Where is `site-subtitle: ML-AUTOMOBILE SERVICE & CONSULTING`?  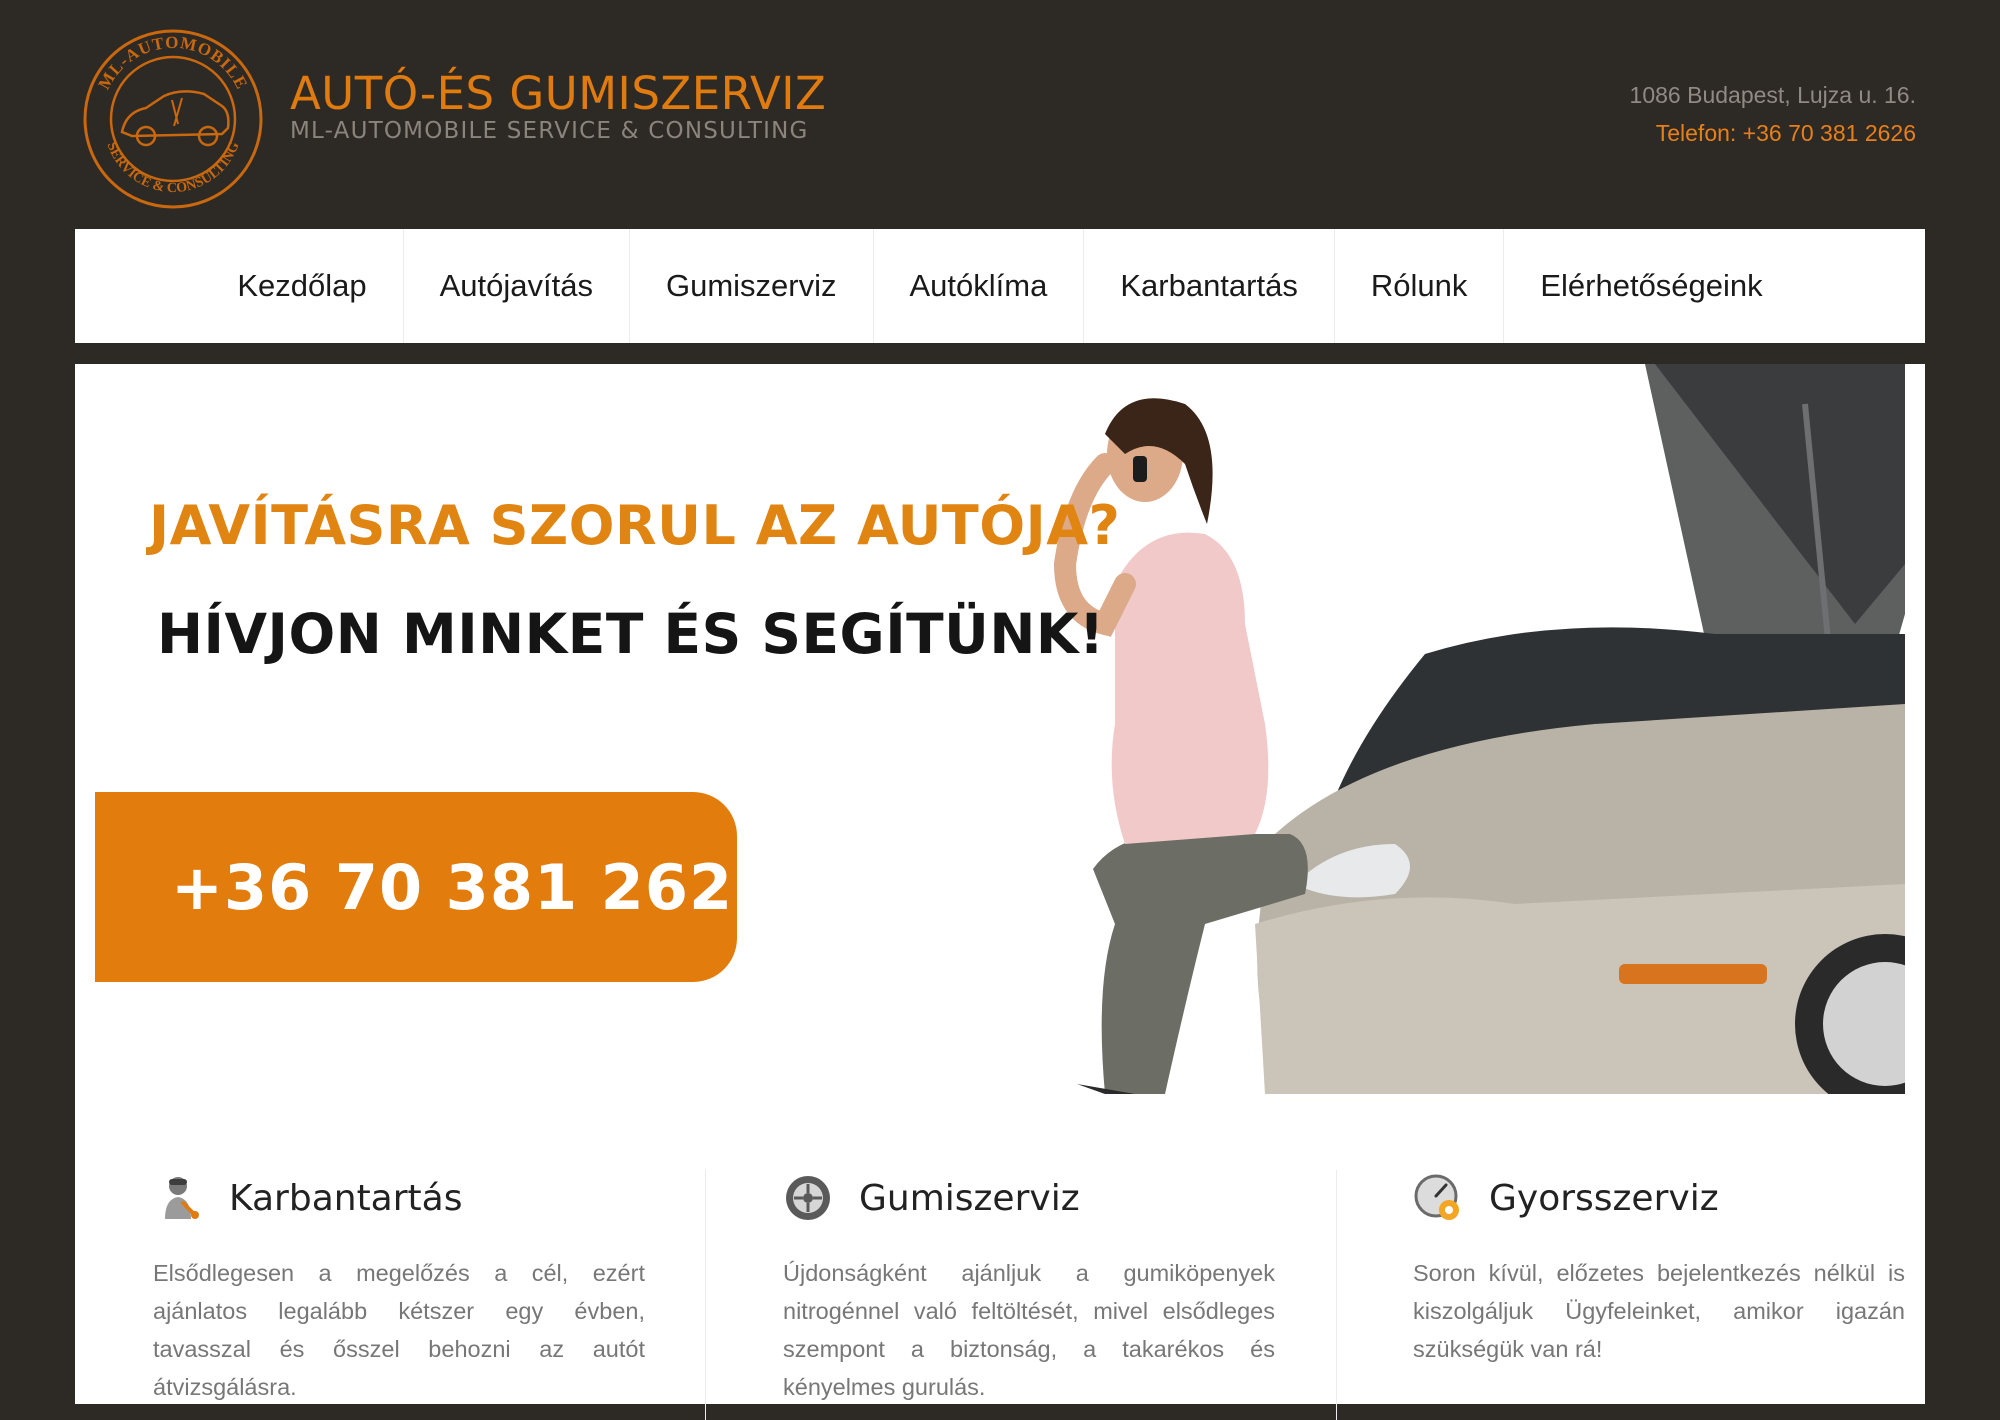 site-subtitle: ML-AUTOMOBILE SERVICE & CONSULTING is located at coordinates (549, 131).